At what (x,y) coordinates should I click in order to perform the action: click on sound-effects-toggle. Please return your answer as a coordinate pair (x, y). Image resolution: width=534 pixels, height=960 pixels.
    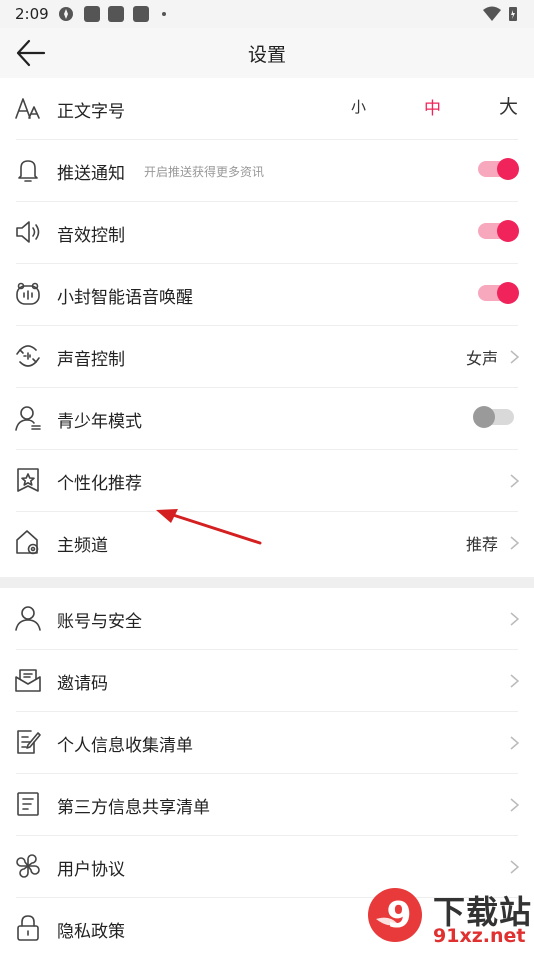
    Looking at the image, I should click on (498, 231).